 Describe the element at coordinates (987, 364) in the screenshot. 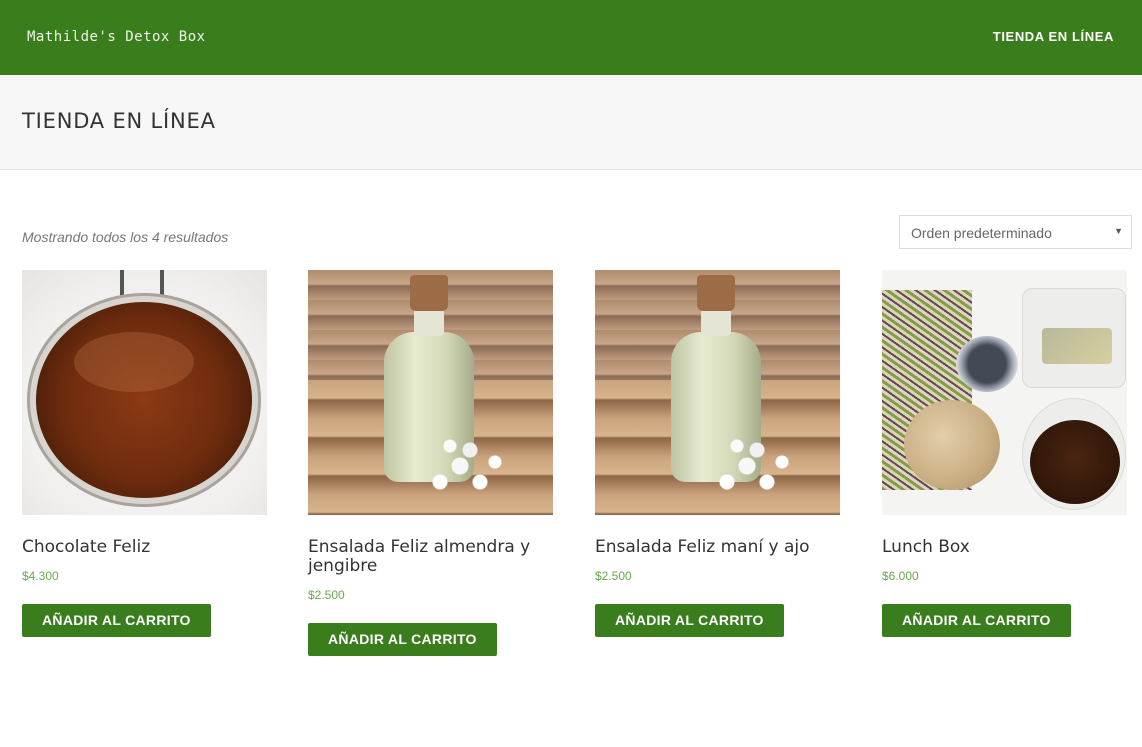

I see `sauce-cup` at that location.